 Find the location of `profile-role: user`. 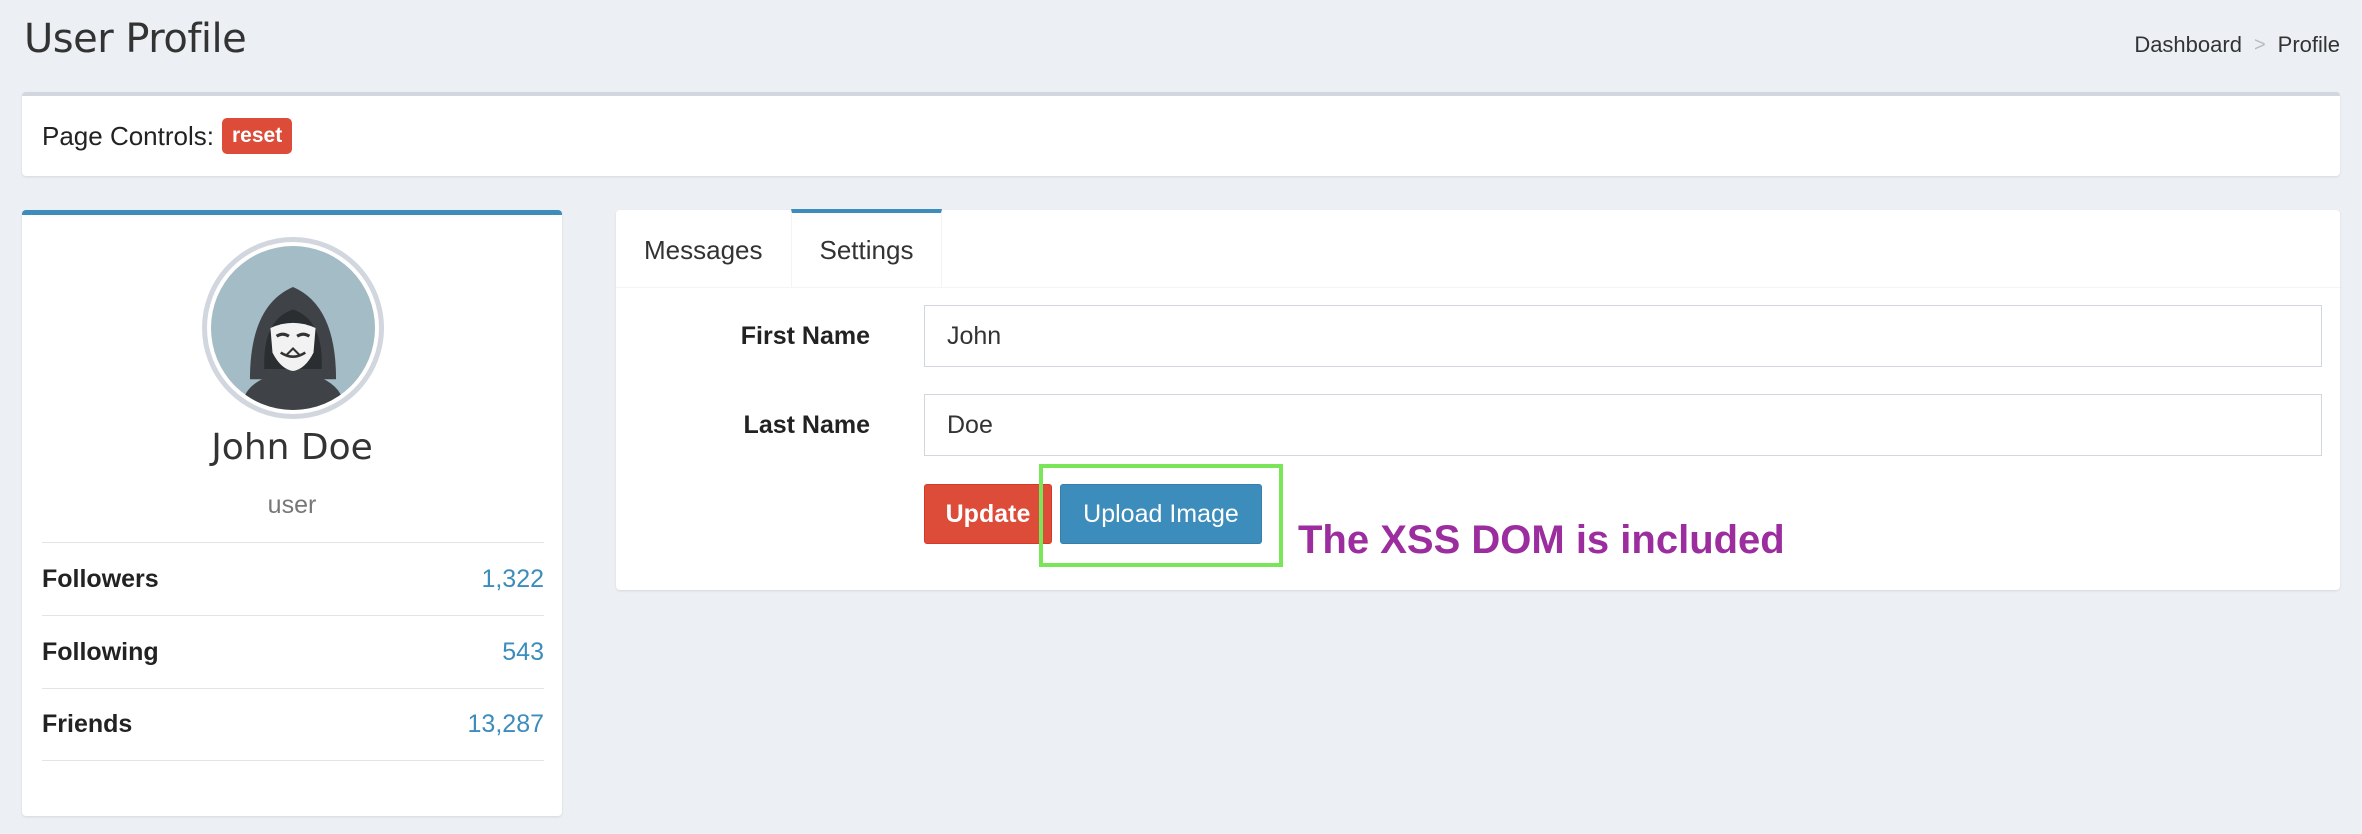

profile-role: user is located at coordinates (292, 505).